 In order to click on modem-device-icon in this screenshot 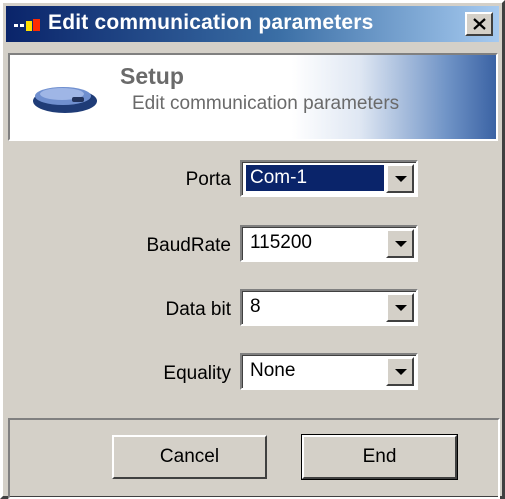, I will do `click(65, 100)`.